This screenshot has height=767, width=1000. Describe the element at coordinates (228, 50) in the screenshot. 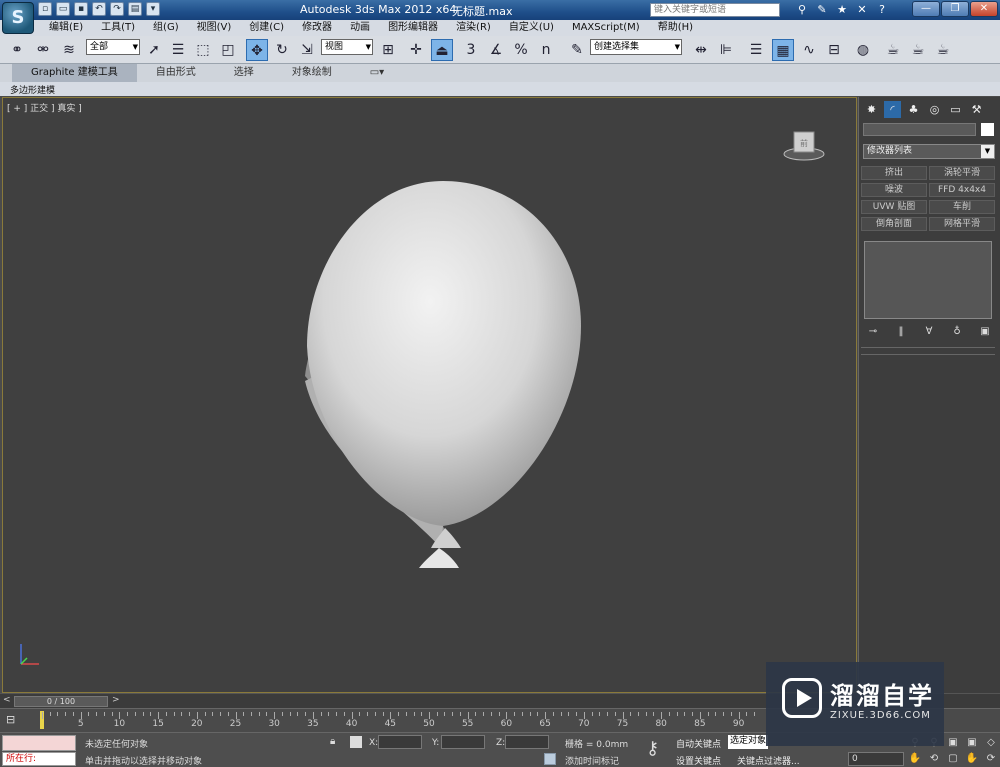

I see `window-crossing-icon: ◰` at that location.